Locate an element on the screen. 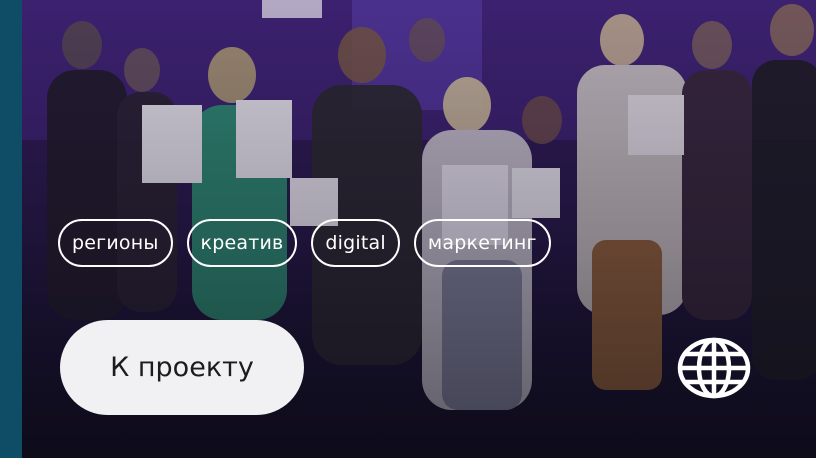  tag-marketing: маркетинг is located at coordinates (482, 243).